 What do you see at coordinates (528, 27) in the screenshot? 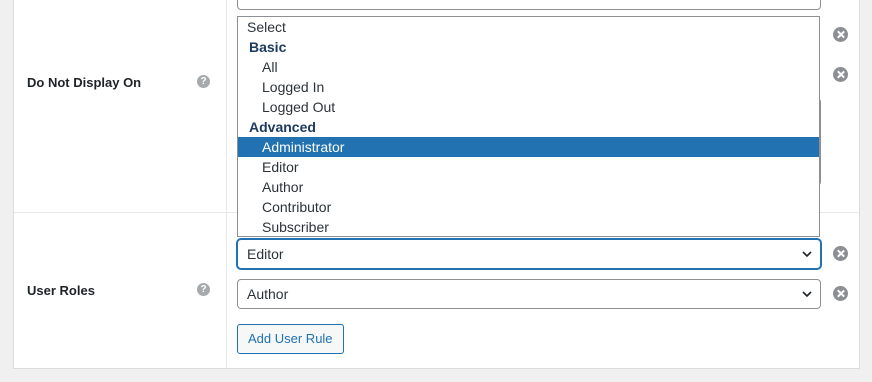
I see `dropdown-option-select: Select` at bounding box center [528, 27].